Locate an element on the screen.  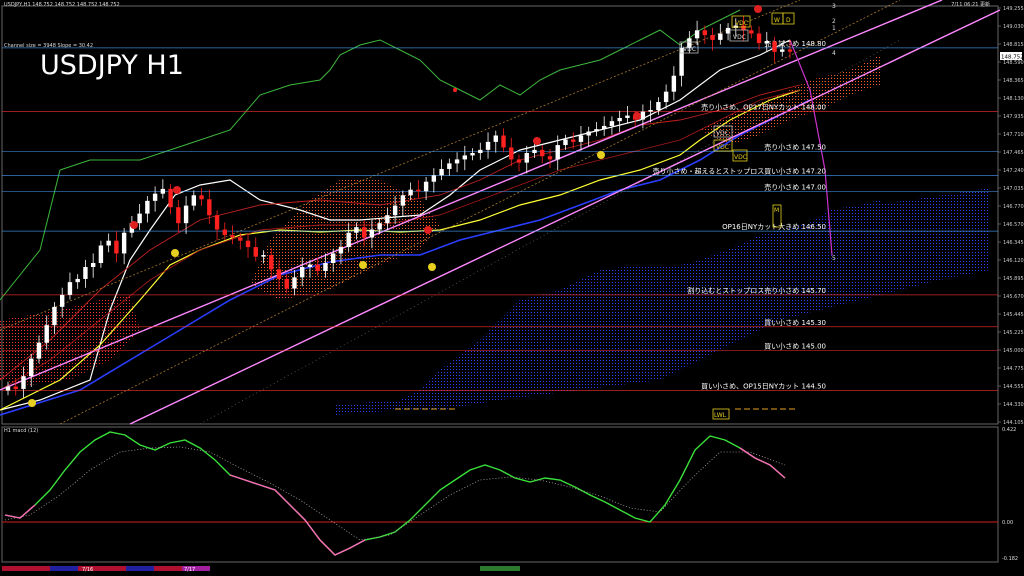
badge-text: LWL is located at coordinates (720, 415).